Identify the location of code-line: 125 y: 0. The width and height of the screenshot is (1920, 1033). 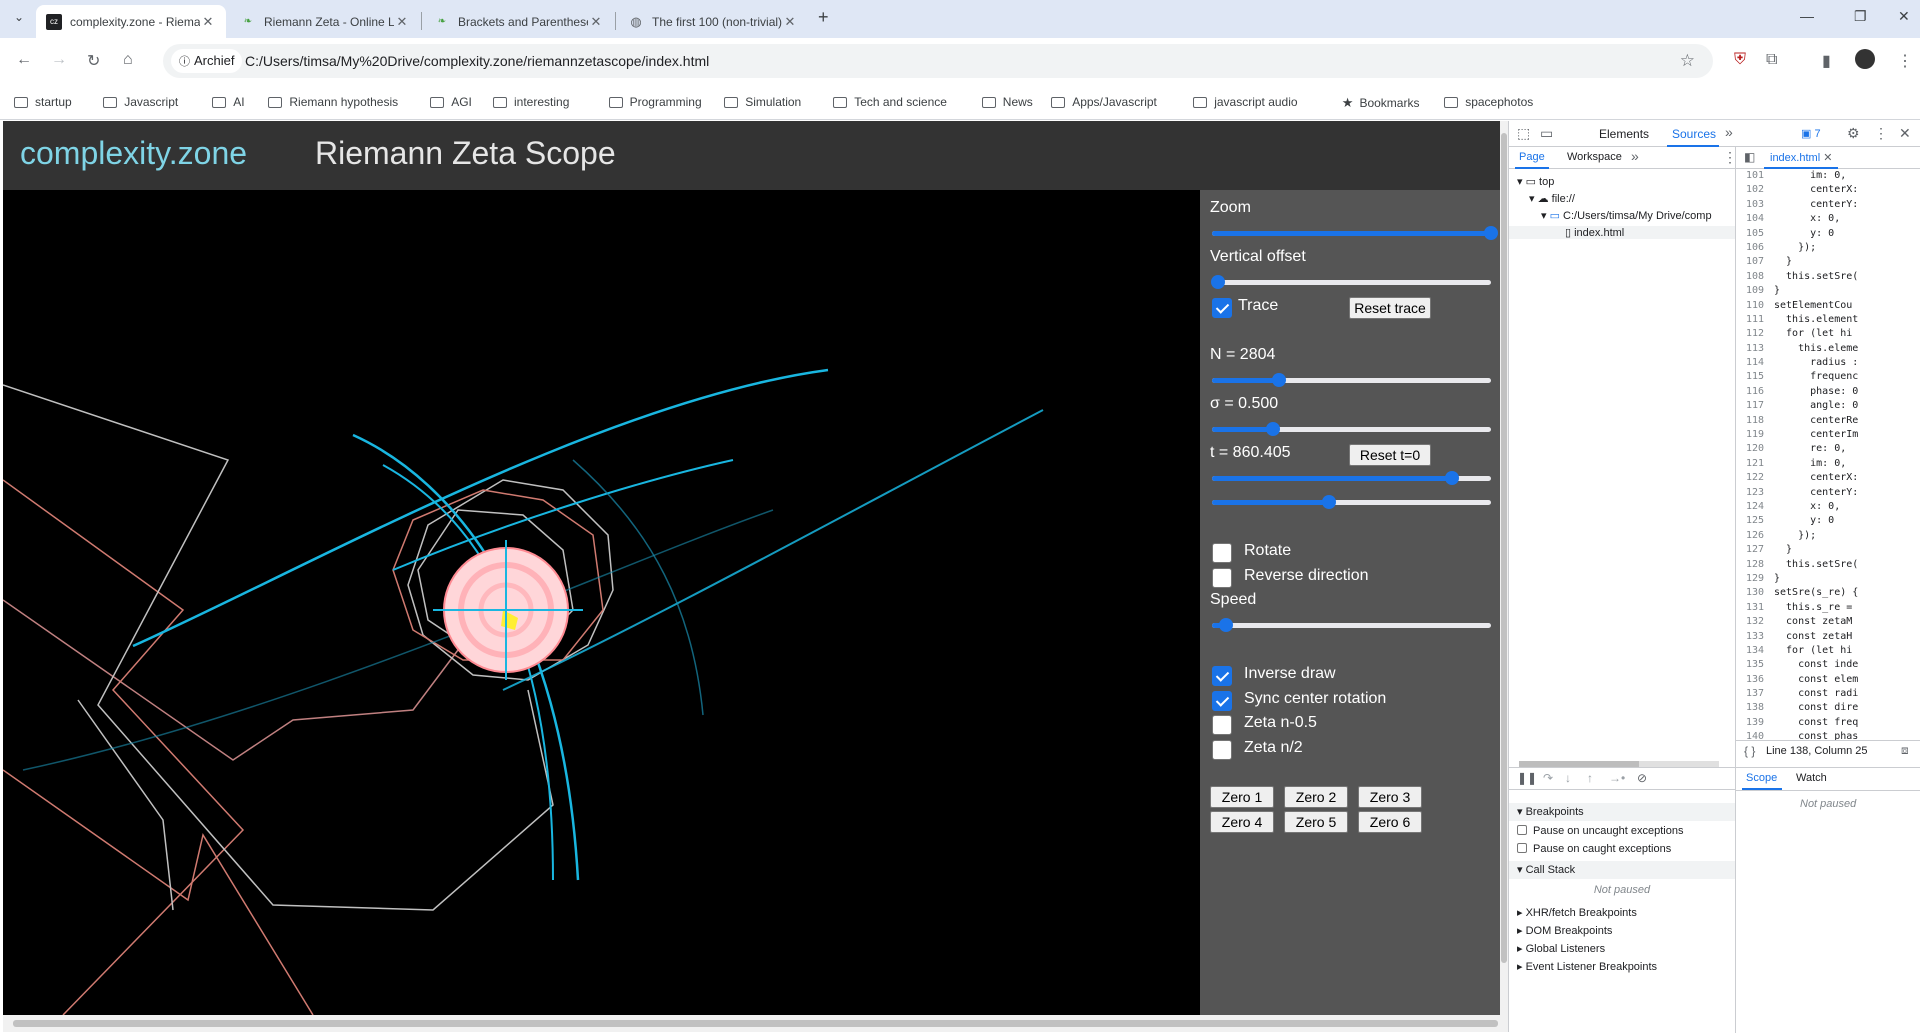
(1828, 521).